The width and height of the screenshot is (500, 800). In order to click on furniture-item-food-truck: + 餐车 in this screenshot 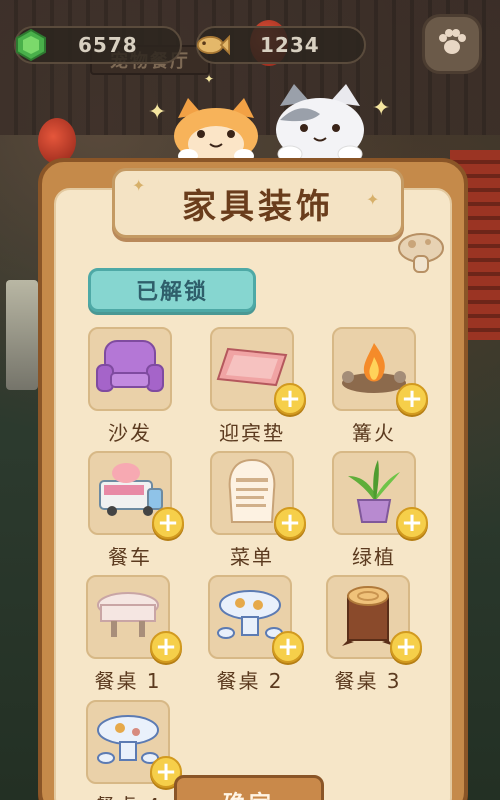, I will do `click(136, 510)`.